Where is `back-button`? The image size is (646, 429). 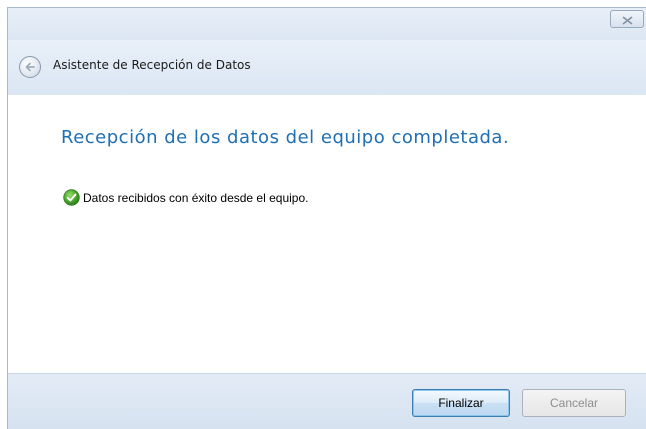 back-button is located at coordinates (30, 67).